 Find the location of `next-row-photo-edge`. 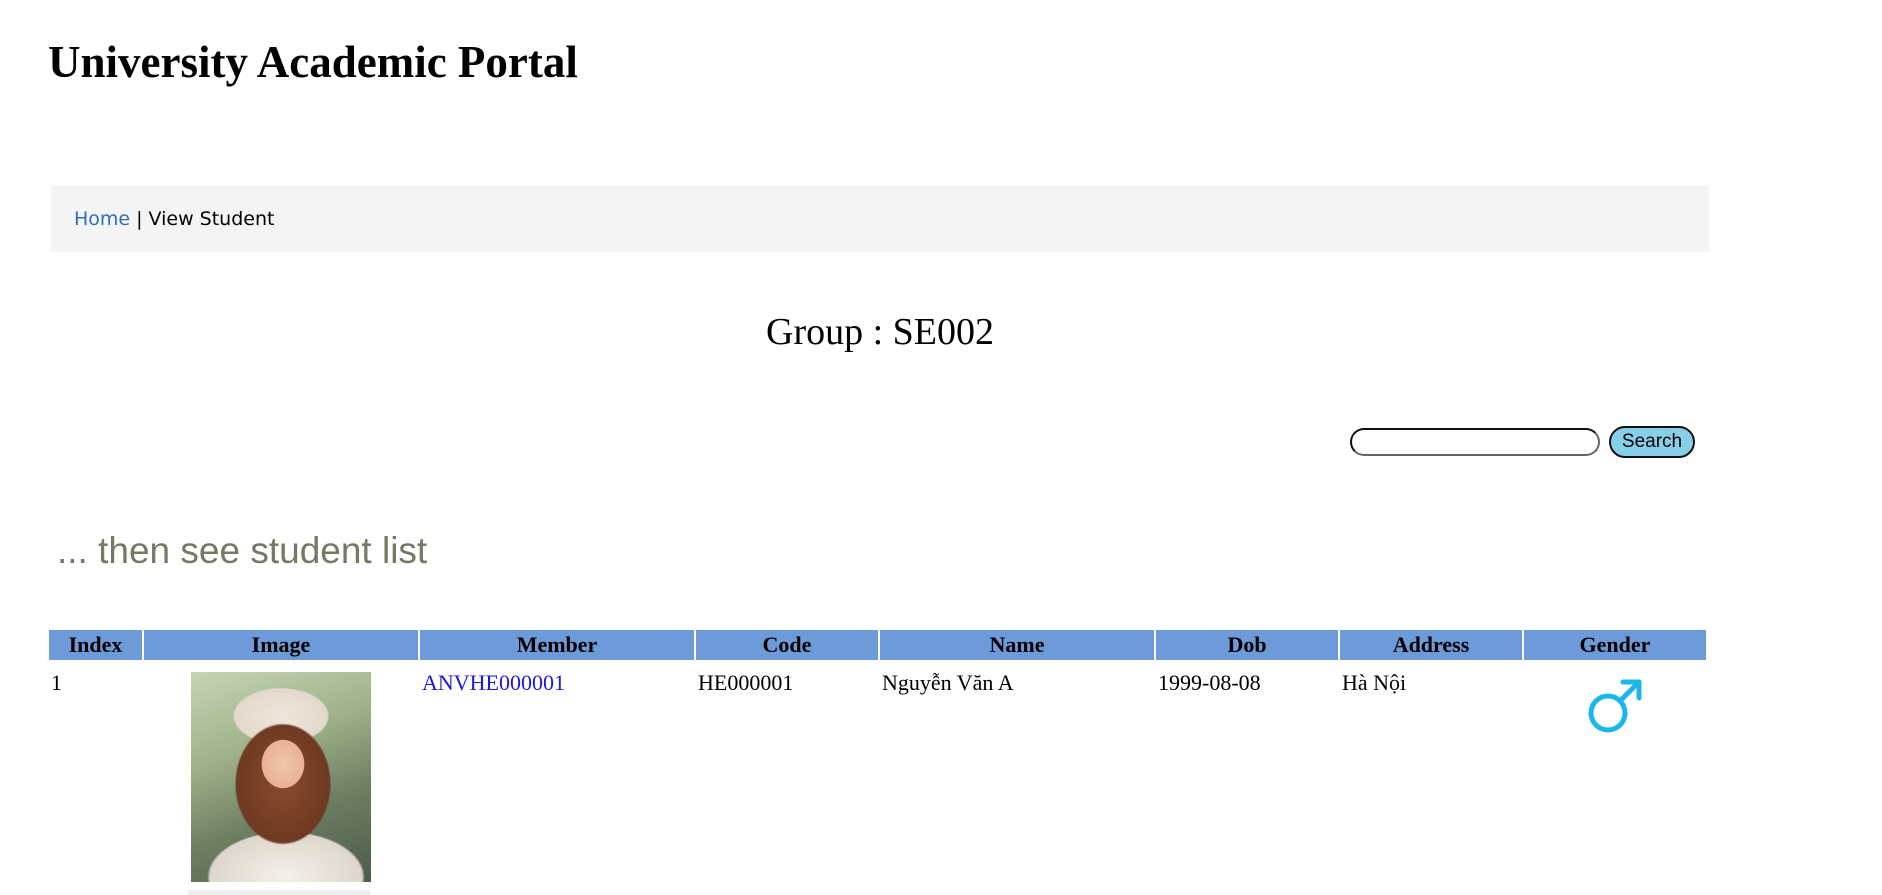

next-row-photo-edge is located at coordinates (279, 892).